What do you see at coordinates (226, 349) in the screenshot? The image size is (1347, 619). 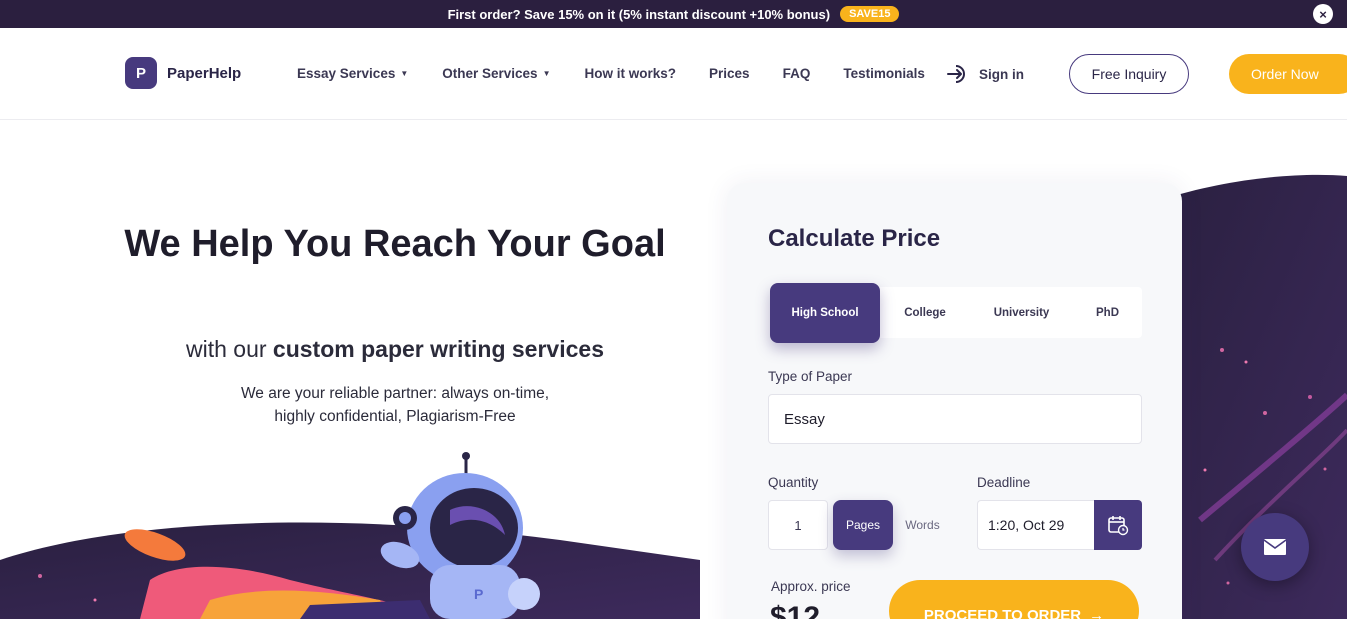 I see `hero-subtitle-prefix: with our` at bounding box center [226, 349].